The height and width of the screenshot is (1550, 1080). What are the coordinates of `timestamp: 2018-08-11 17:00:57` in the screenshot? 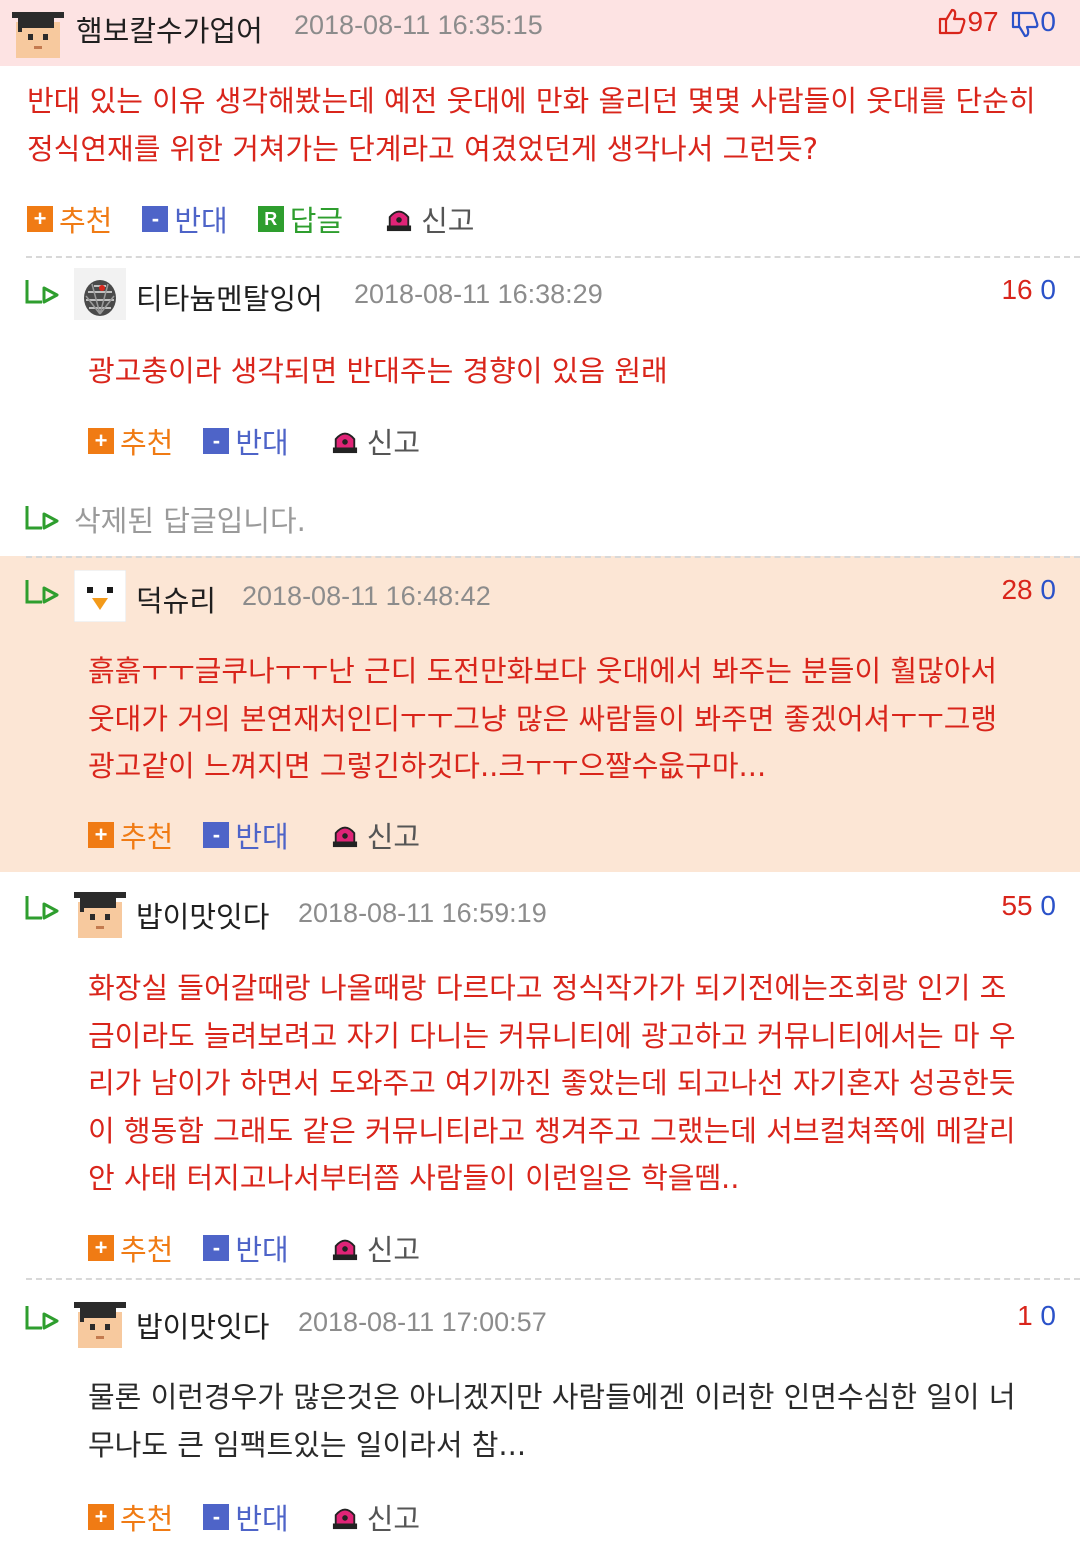 It's located at (422, 1322).